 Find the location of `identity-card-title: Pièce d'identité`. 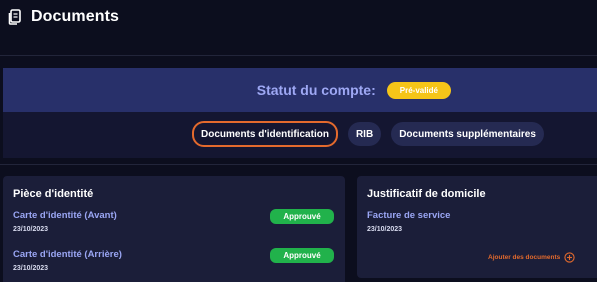

identity-card-title: Pièce d'identité is located at coordinates (53, 194).